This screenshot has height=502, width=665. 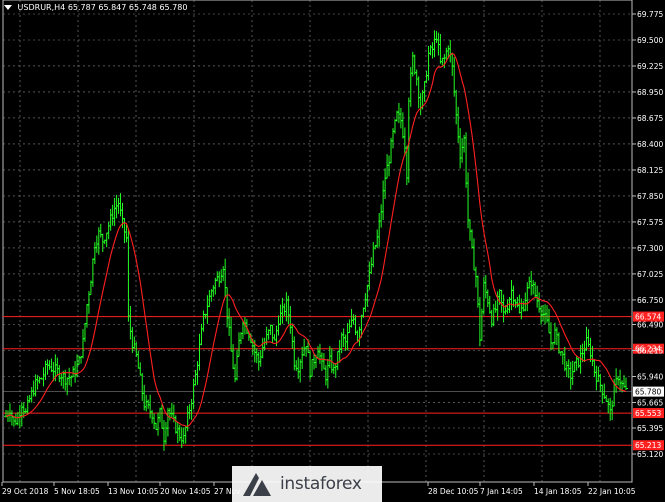 I want to click on y-tick-label: 67.850, so click(x=650, y=196).